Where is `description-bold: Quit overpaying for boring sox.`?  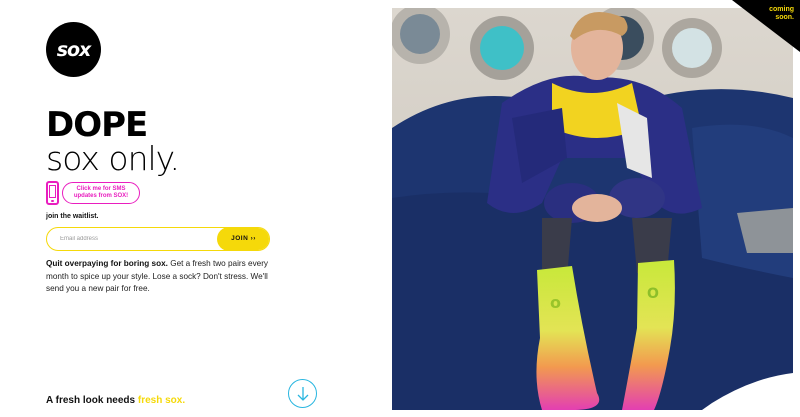 description-bold: Quit overpaying for boring sox. is located at coordinates (107, 263).